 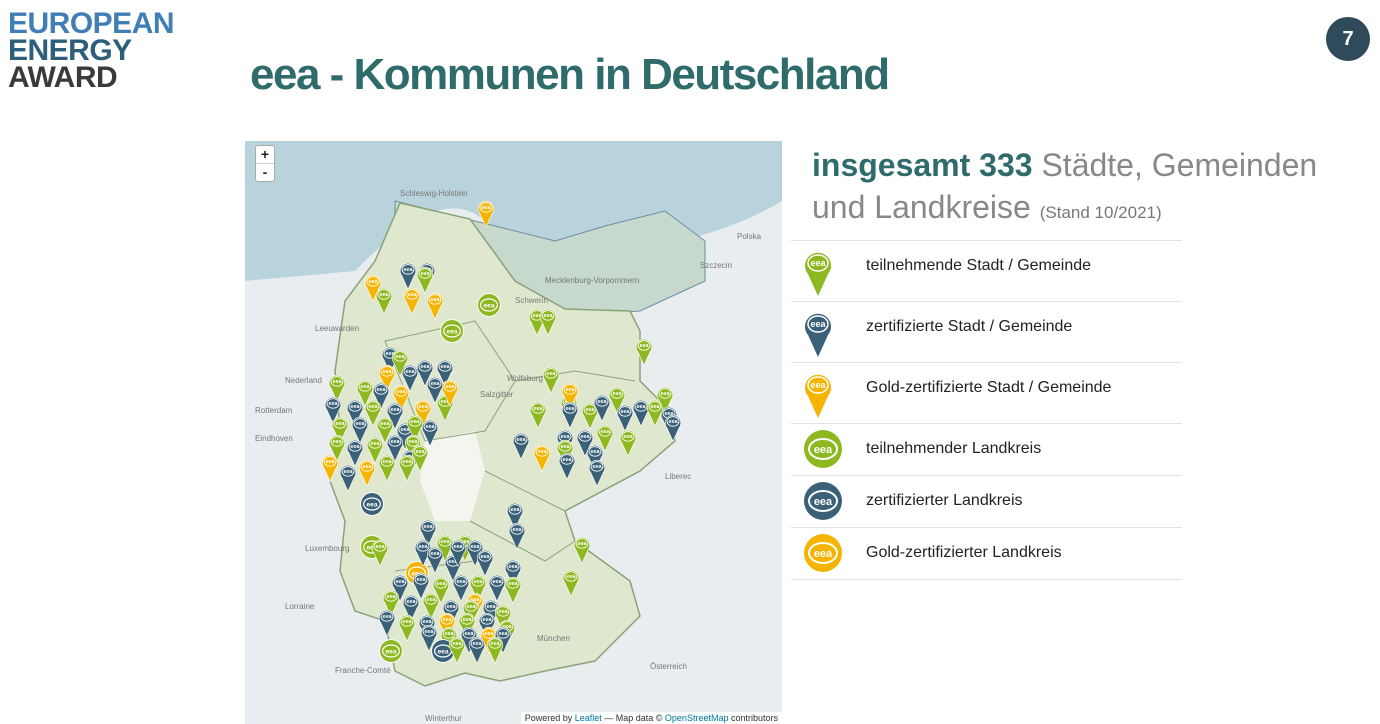 What do you see at coordinates (570, 74) in the screenshot?
I see `page-title: eea - Kommunen in Deutschland` at bounding box center [570, 74].